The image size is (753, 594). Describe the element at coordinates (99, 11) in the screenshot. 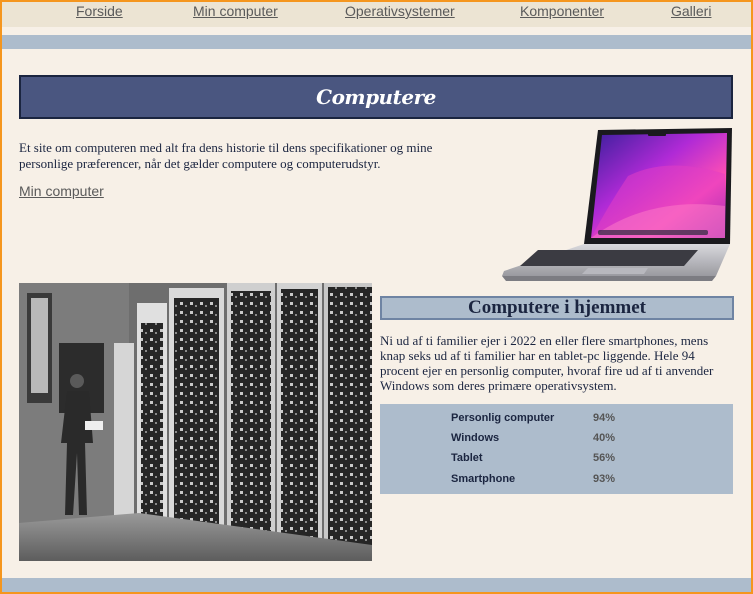

I see `nav-link-forside: Forside` at that location.